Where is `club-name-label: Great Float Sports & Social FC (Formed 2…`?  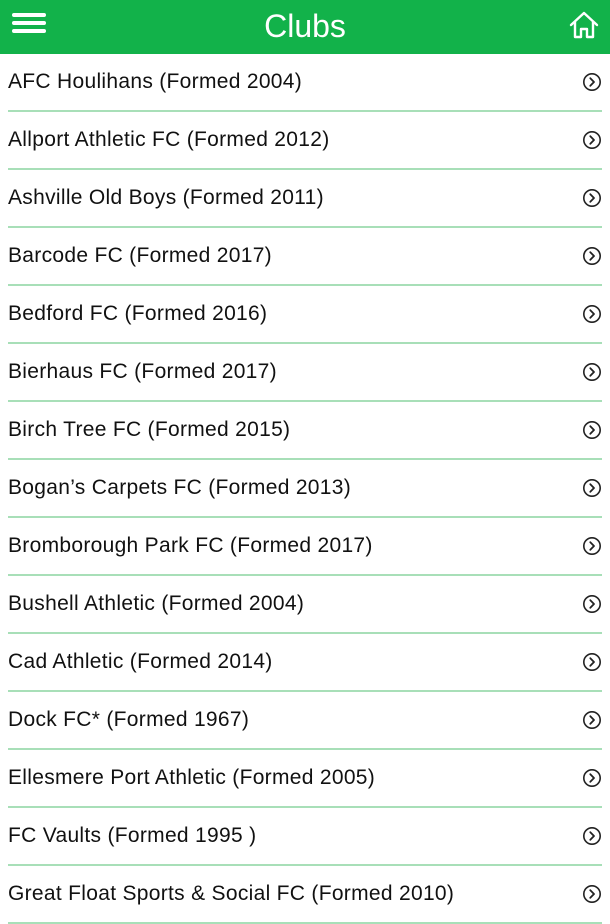 club-name-label: Great Float Sports & Social FC (Formed 2… is located at coordinates (231, 893).